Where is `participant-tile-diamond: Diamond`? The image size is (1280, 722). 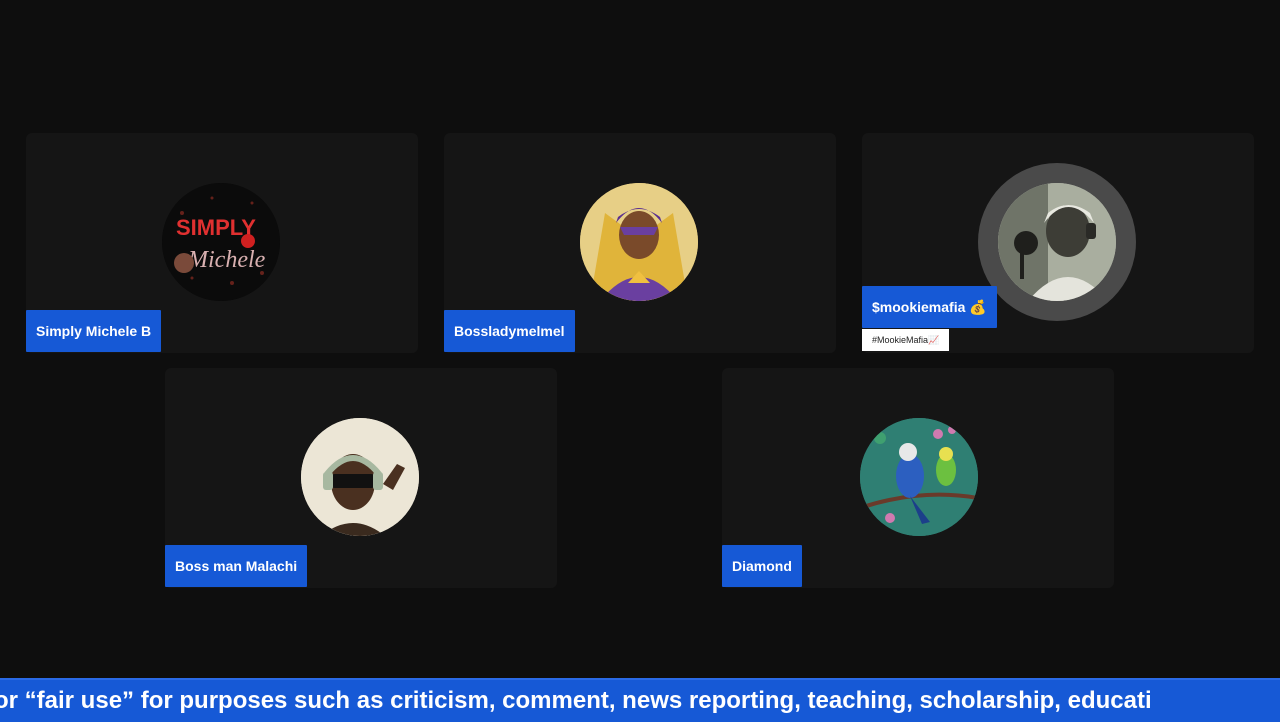
participant-tile-diamond: Diamond is located at coordinates (918, 478).